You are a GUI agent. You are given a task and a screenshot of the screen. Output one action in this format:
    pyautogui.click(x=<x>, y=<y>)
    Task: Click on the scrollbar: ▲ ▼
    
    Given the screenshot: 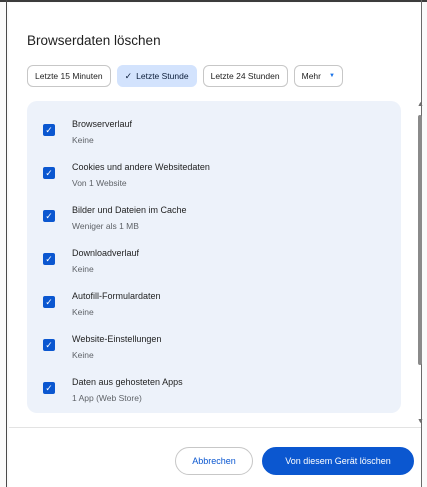 What is the action you would take?
    pyautogui.click(x=420, y=266)
    